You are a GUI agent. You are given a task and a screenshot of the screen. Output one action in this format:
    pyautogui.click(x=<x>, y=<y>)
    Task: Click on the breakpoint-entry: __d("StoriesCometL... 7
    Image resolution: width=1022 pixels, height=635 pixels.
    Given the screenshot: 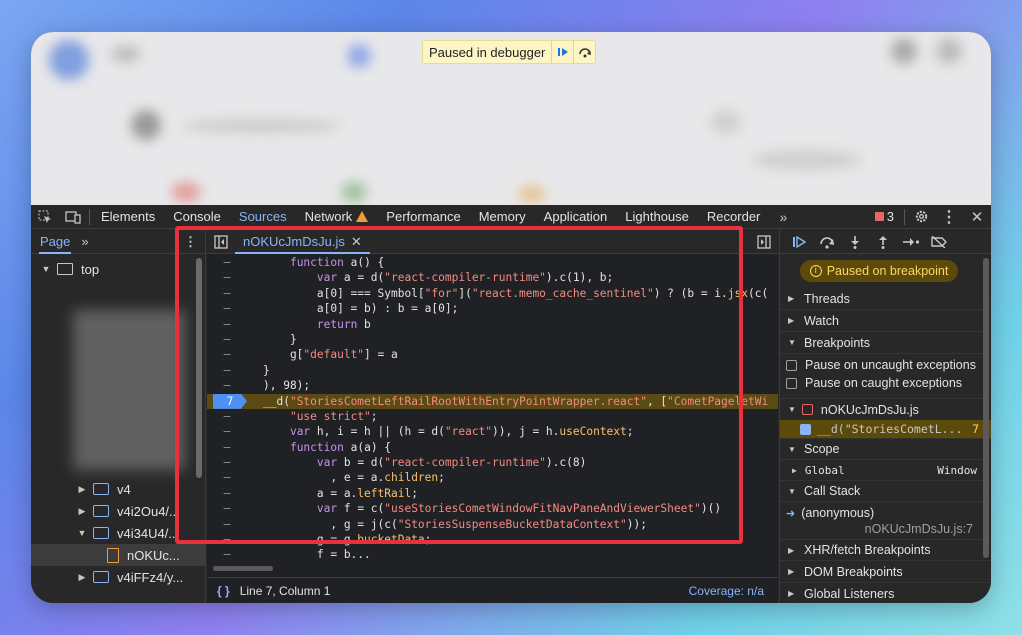 What is the action you would take?
    pyautogui.click(x=885, y=429)
    